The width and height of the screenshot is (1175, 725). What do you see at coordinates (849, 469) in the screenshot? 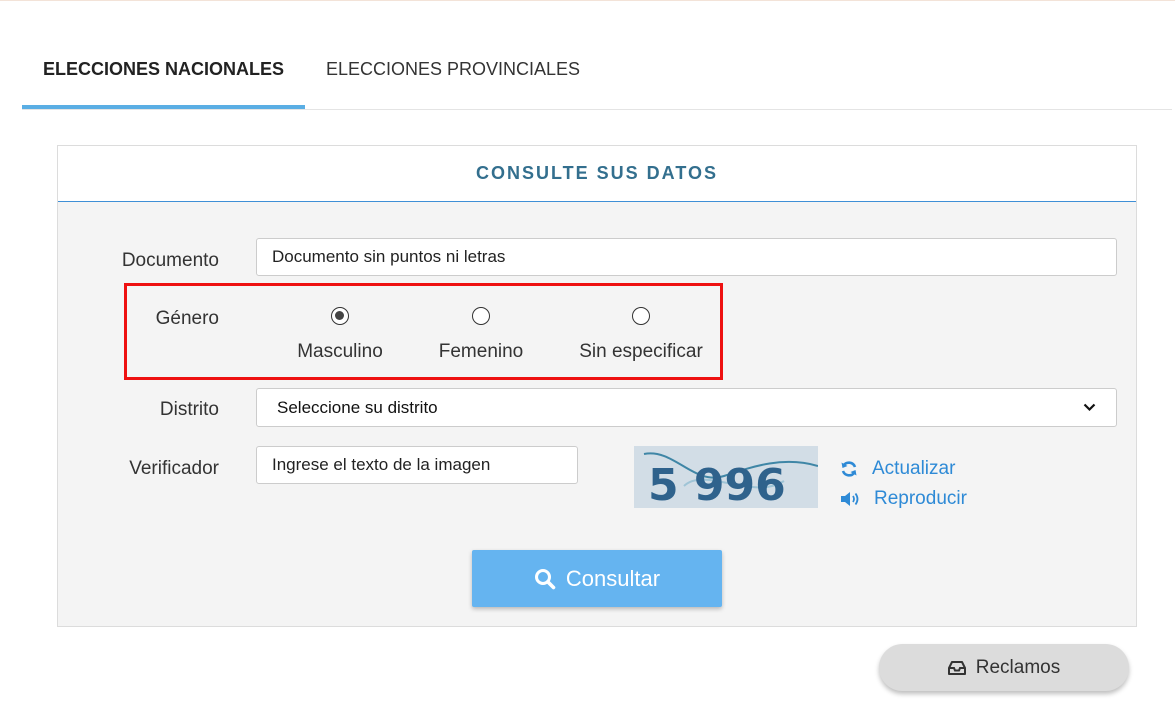
I see `refresh-icon` at bounding box center [849, 469].